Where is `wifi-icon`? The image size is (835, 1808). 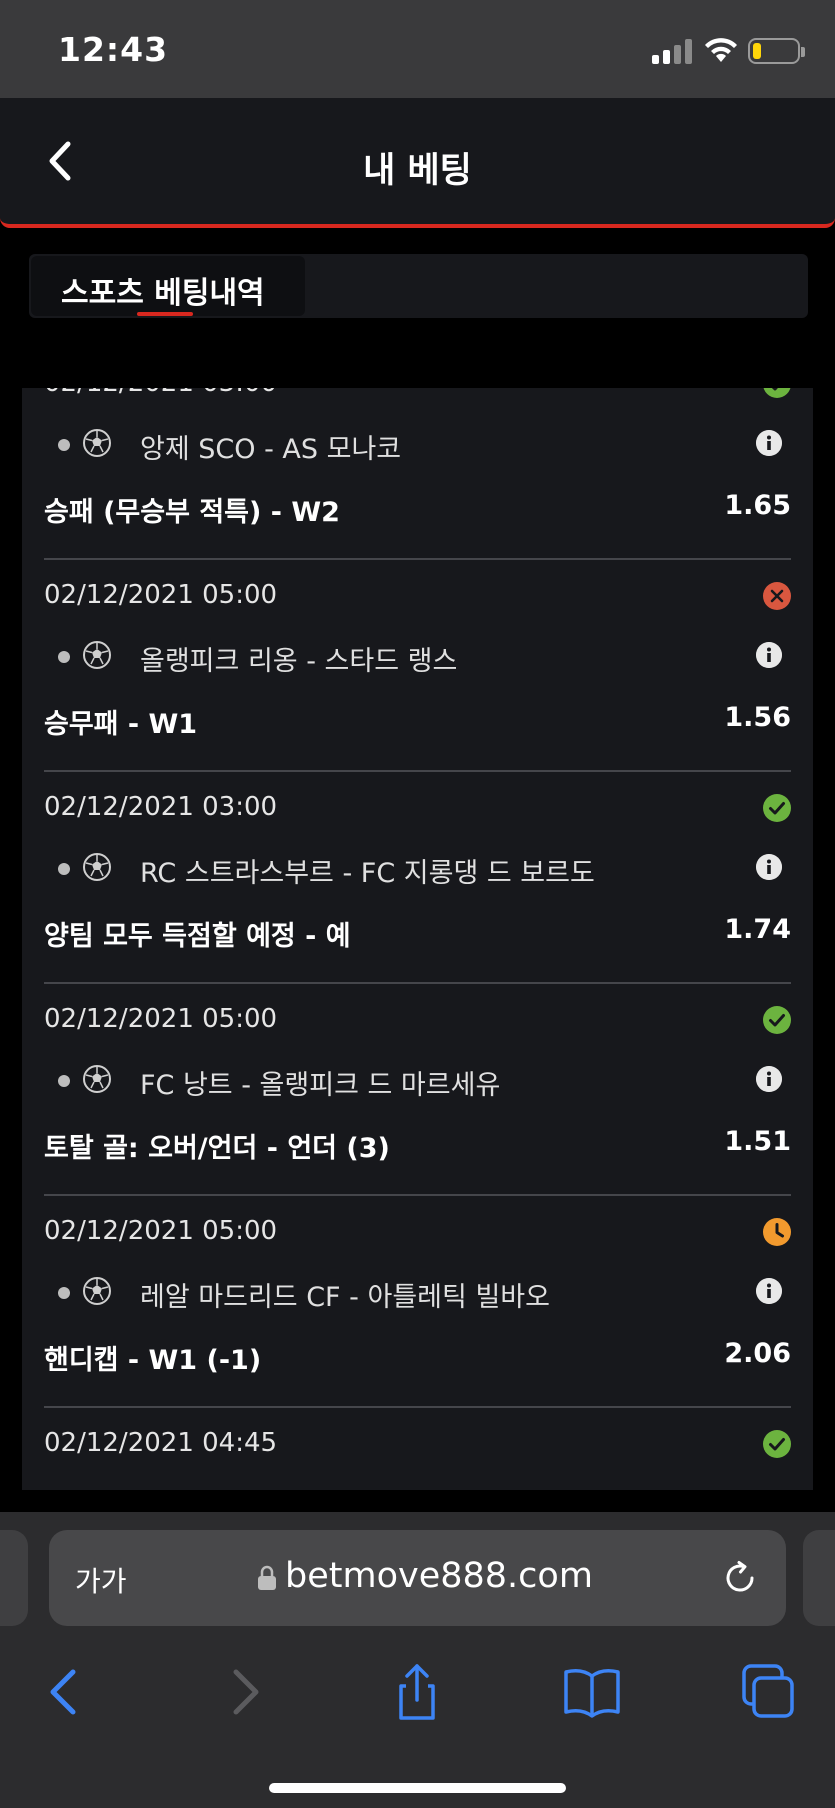
wifi-icon is located at coordinates (721, 50).